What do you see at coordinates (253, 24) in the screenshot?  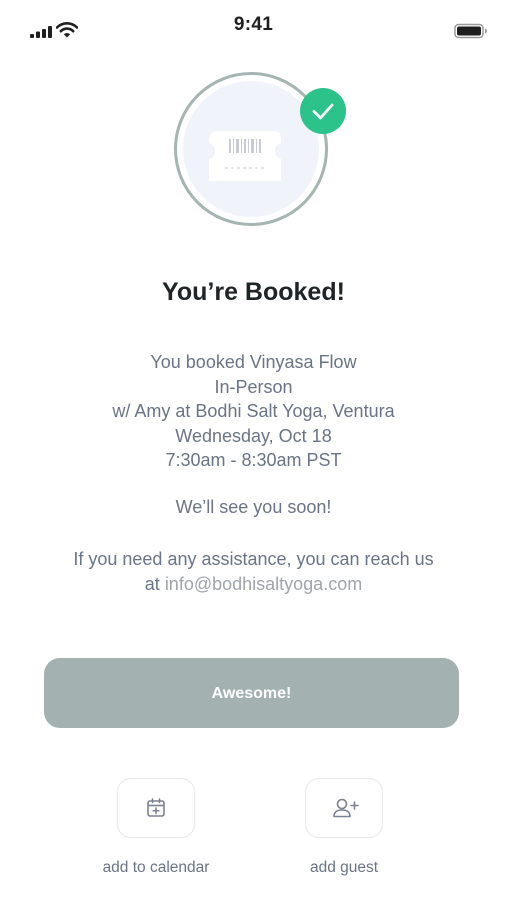 I see `status-time: 9:41` at bounding box center [253, 24].